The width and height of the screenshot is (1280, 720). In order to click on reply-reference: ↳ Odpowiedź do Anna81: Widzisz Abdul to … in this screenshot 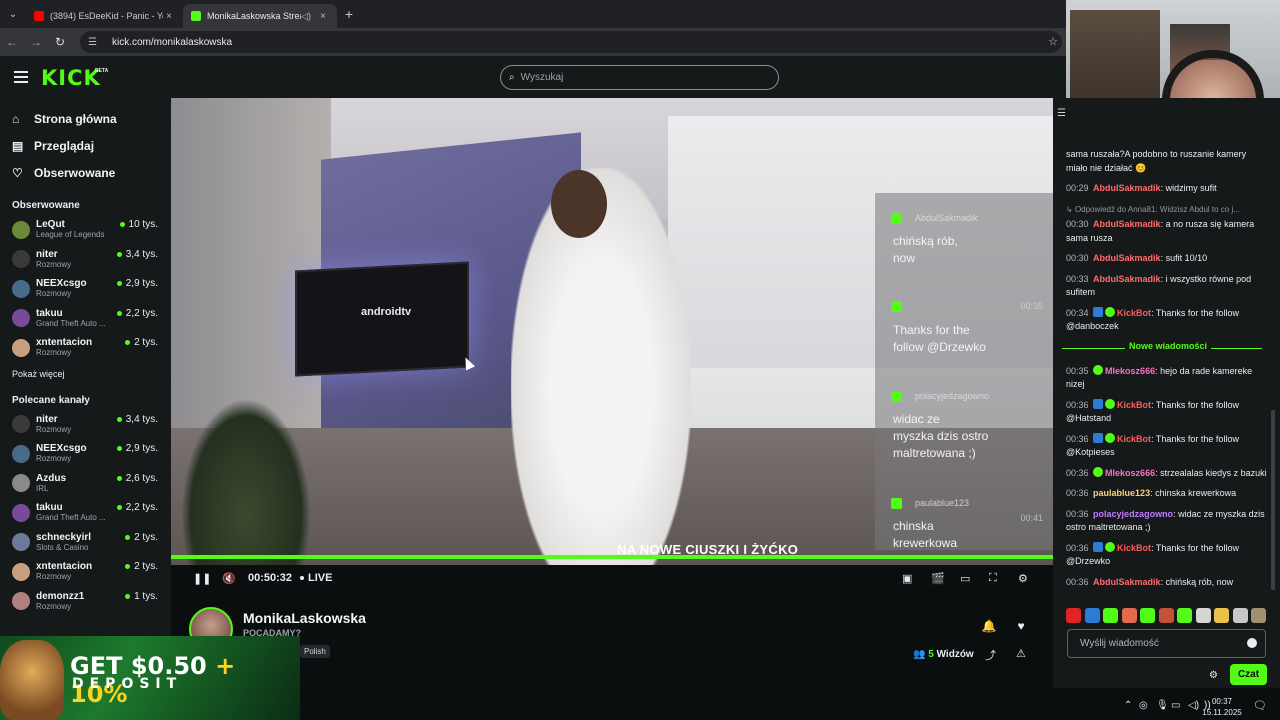, I will do `click(1168, 210)`.